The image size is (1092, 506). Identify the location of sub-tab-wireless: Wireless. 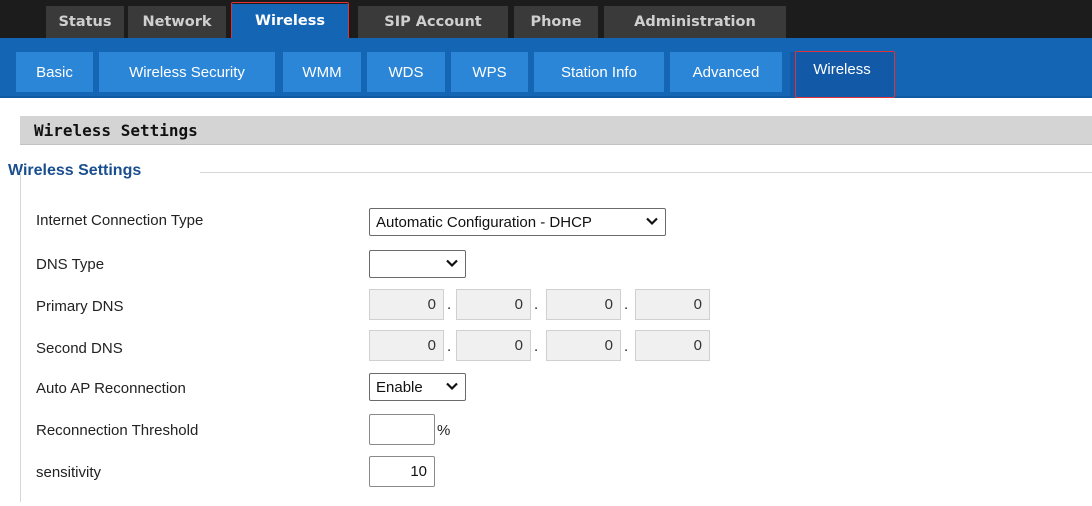
(842, 75).